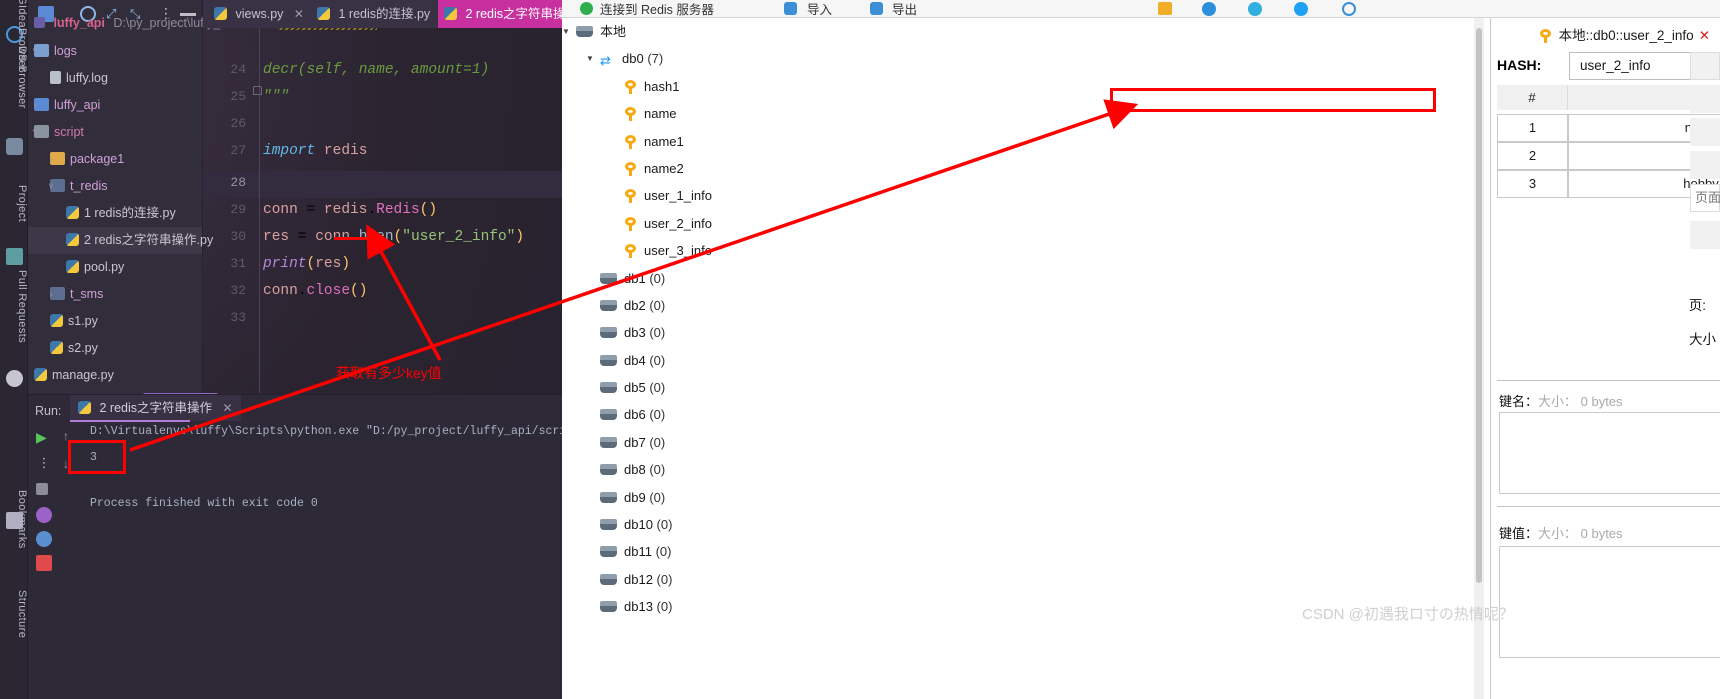 Image resolution: width=1720 pixels, height=699 pixels. What do you see at coordinates (44, 563) in the screenshot?
I see `trash-icon` at bounding box center [44, 563].